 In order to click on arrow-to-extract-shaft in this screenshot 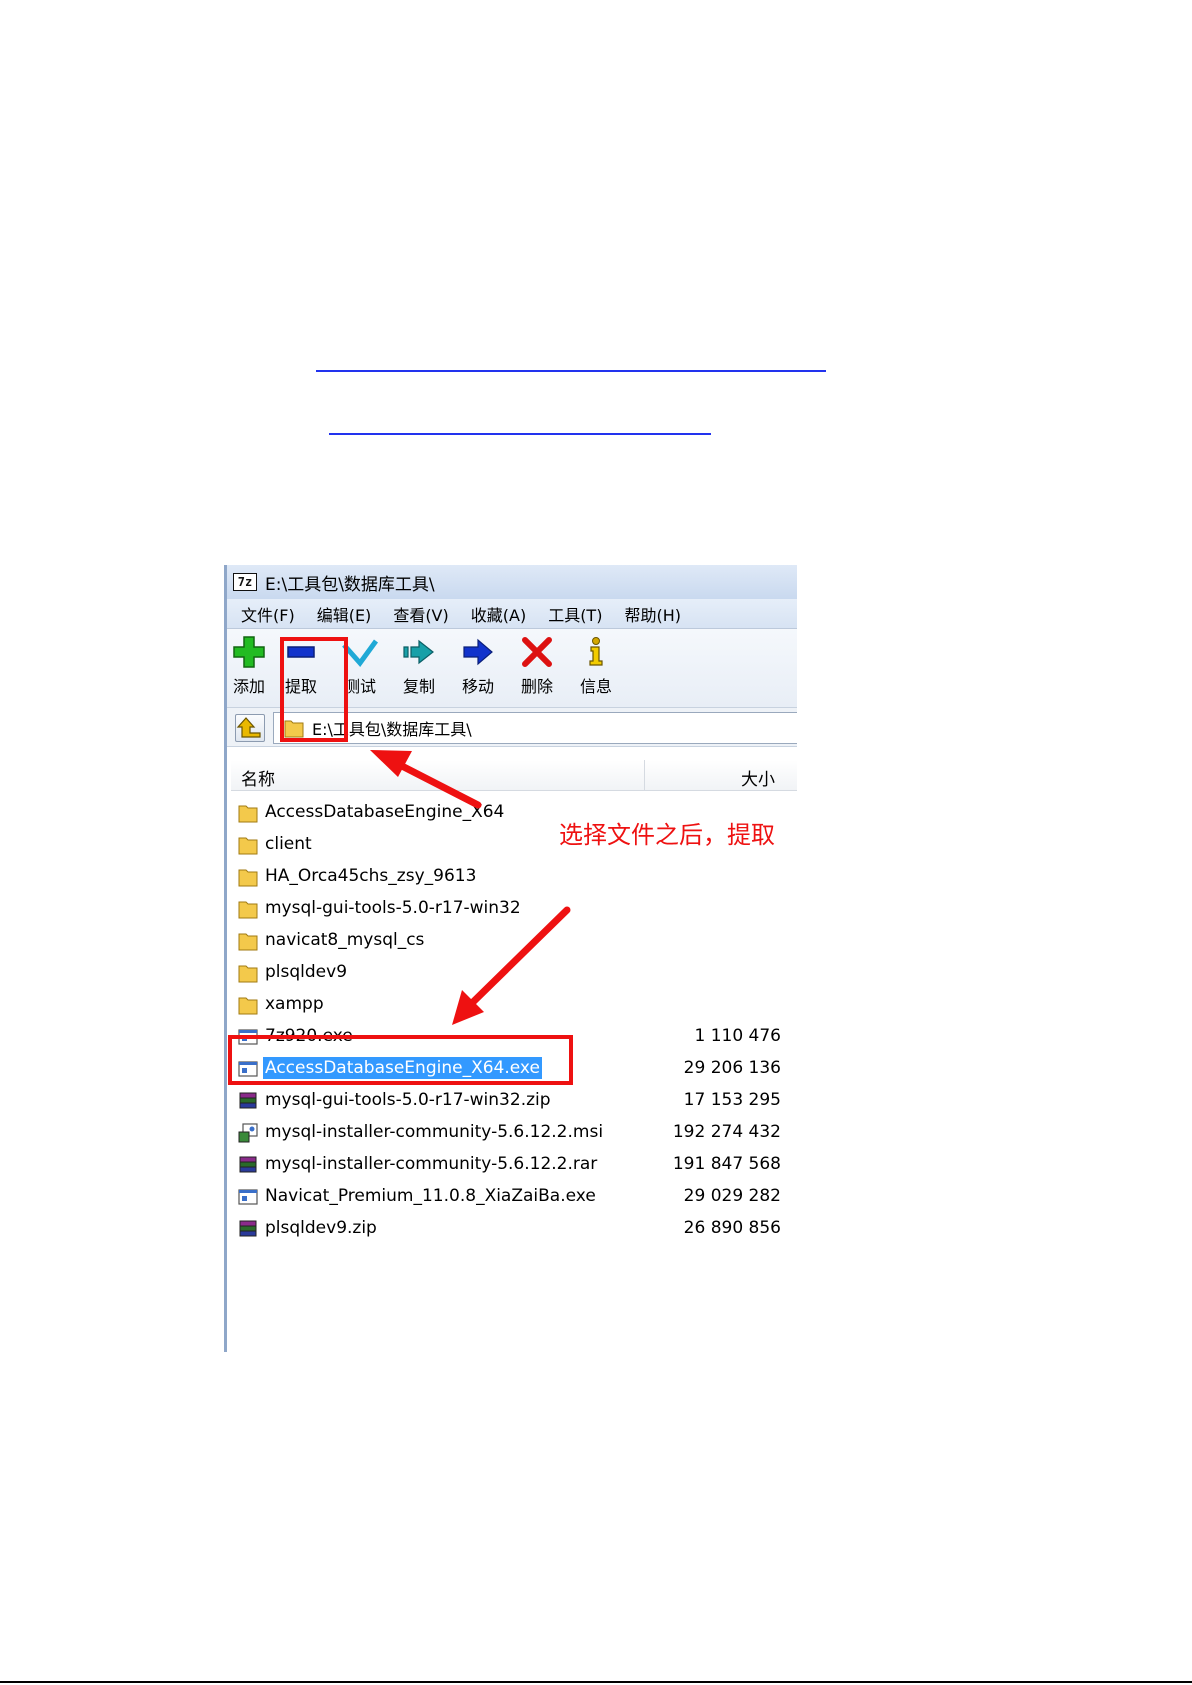, I will do `click(439, 785)`.